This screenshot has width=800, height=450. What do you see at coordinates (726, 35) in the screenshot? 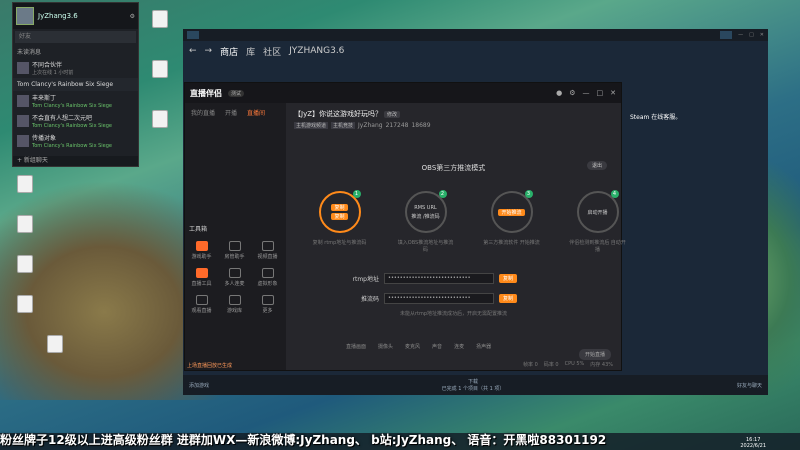
I see `notification-icon` at bounding box center [726, 35].